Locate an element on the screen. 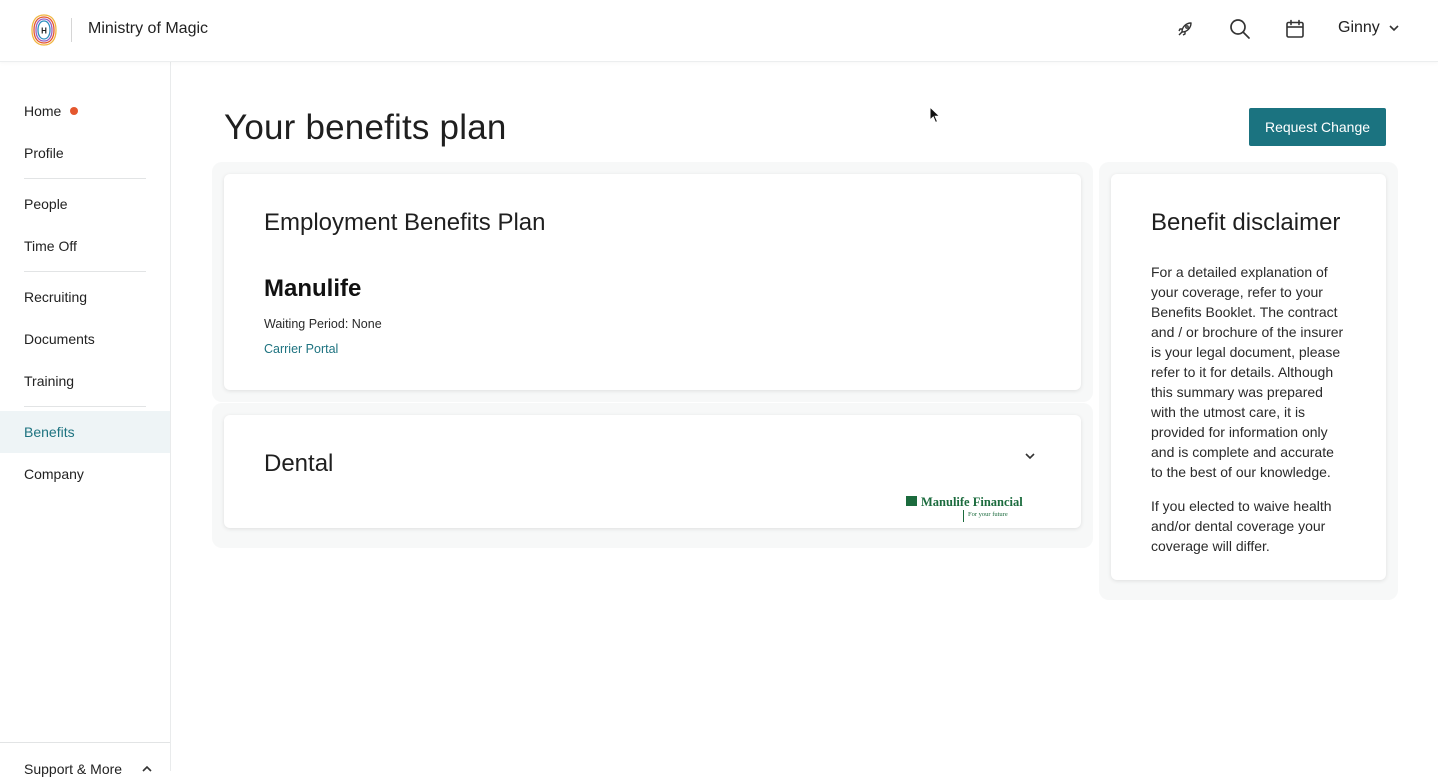  notification-dot is located at coordinates (74, 111).